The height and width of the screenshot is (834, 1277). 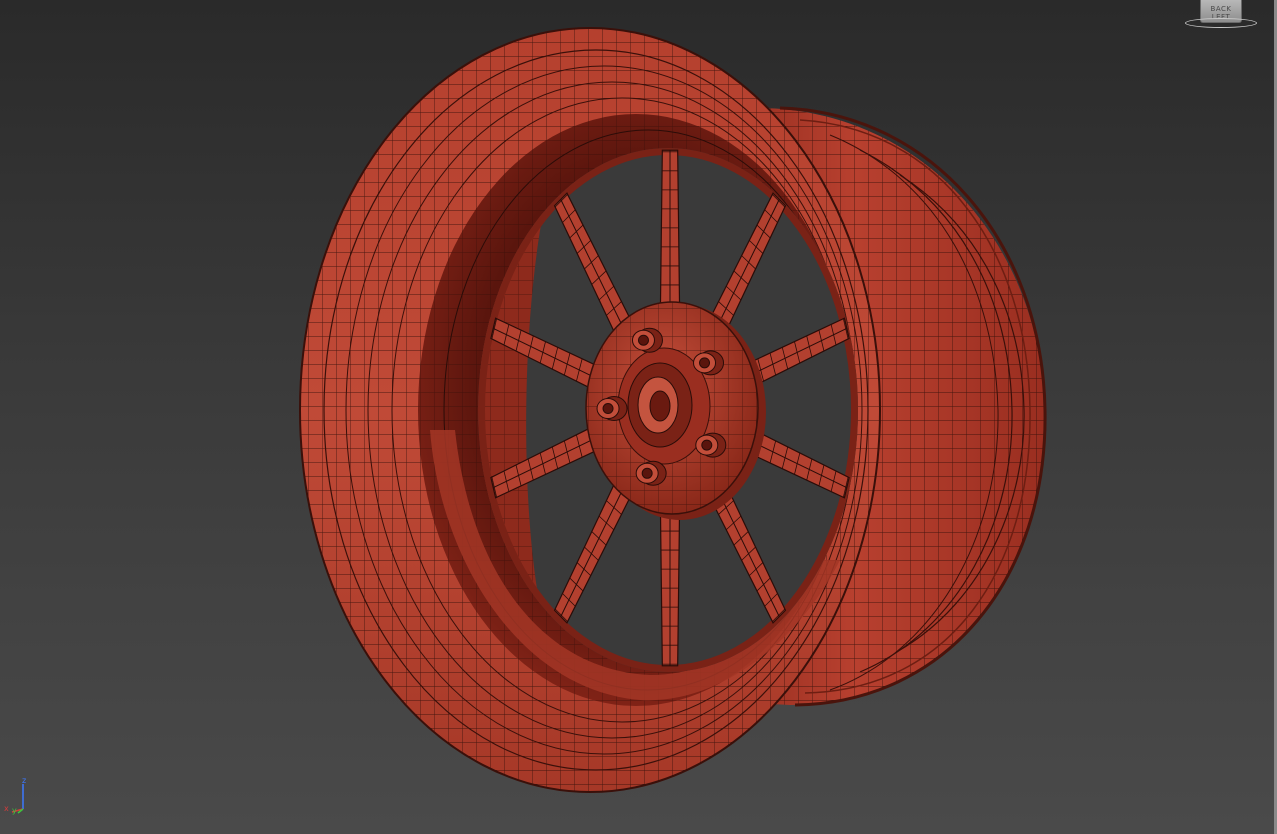 What do you see at coordinates (6, 808) in the screenshot?
I see `x-axis-label: x` at bounding box center [6, 808].